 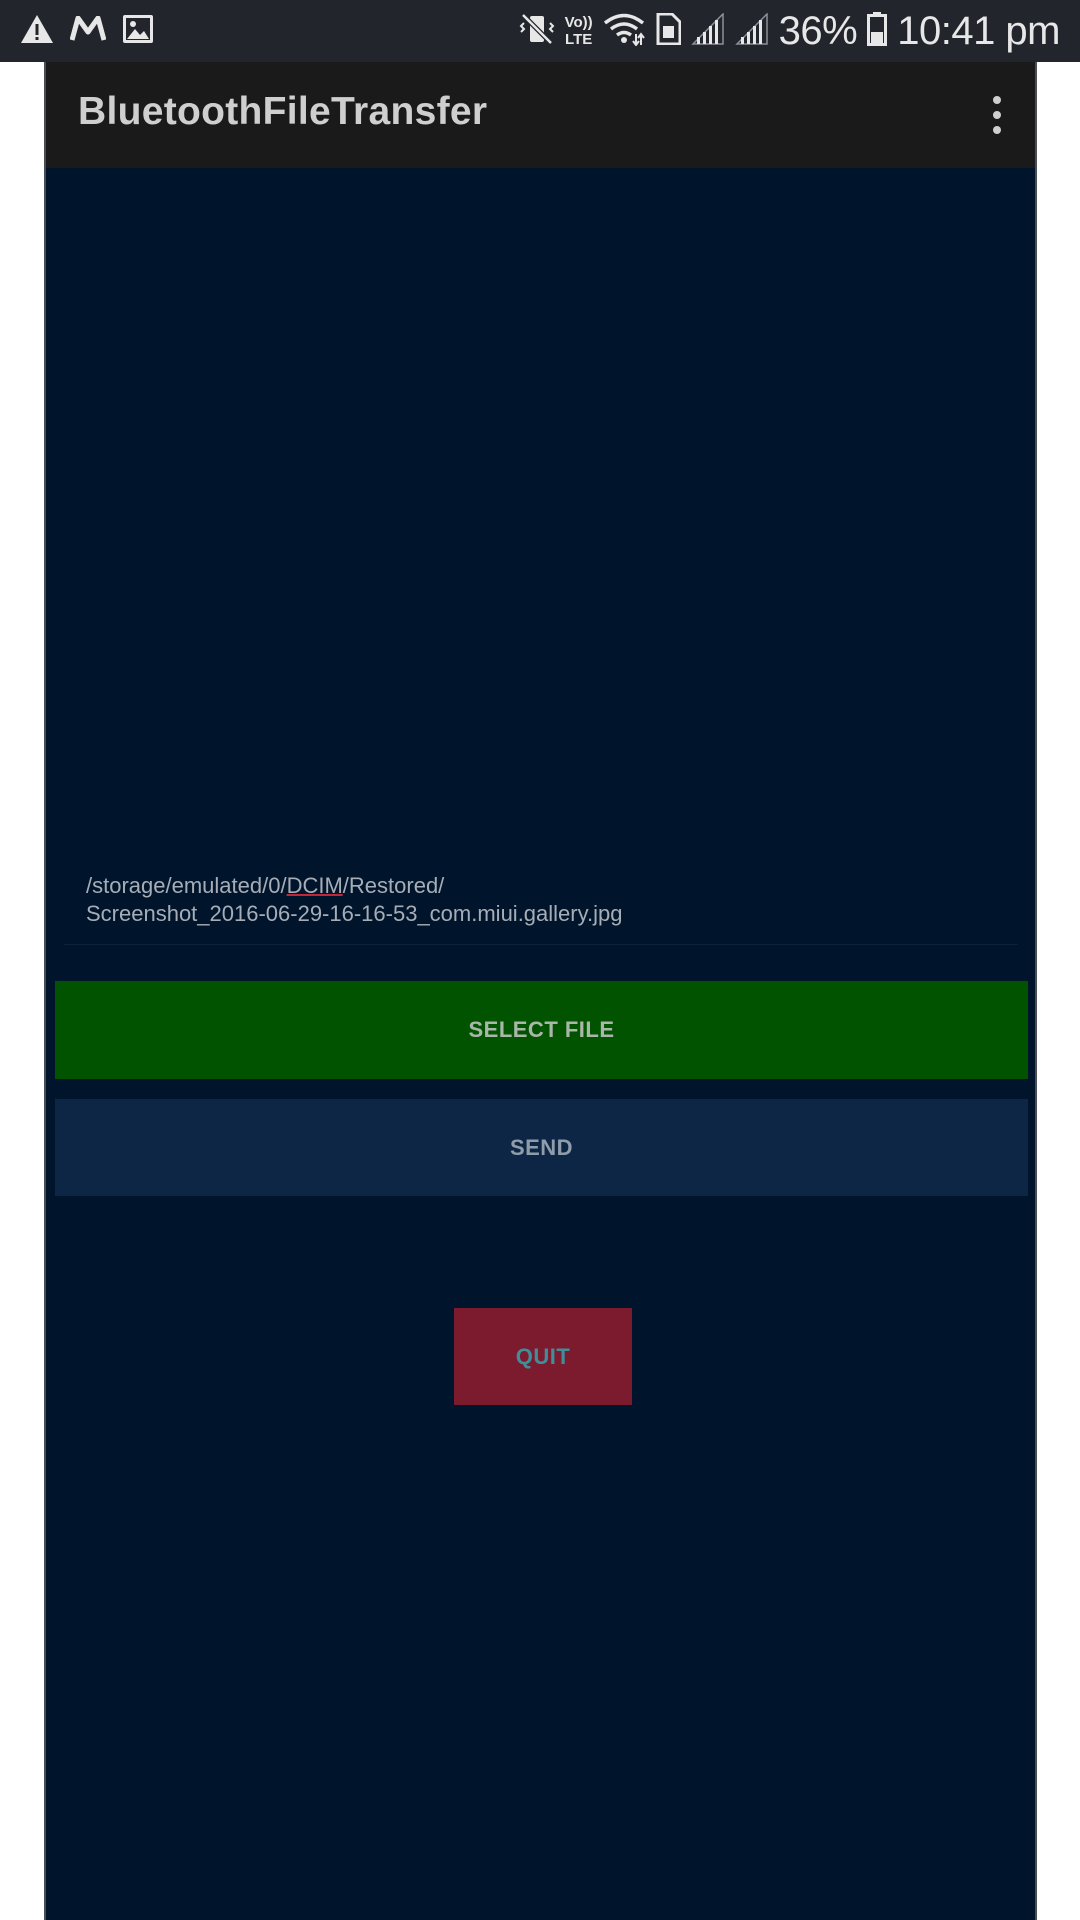 I want to click on gallery-icon, so click(x=138, y=31).